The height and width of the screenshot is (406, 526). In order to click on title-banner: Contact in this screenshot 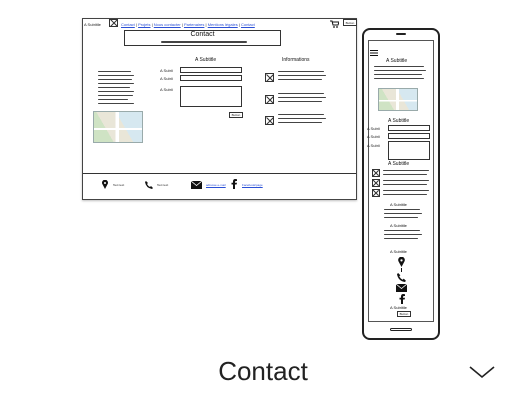, I will do `click(202, 38)`.